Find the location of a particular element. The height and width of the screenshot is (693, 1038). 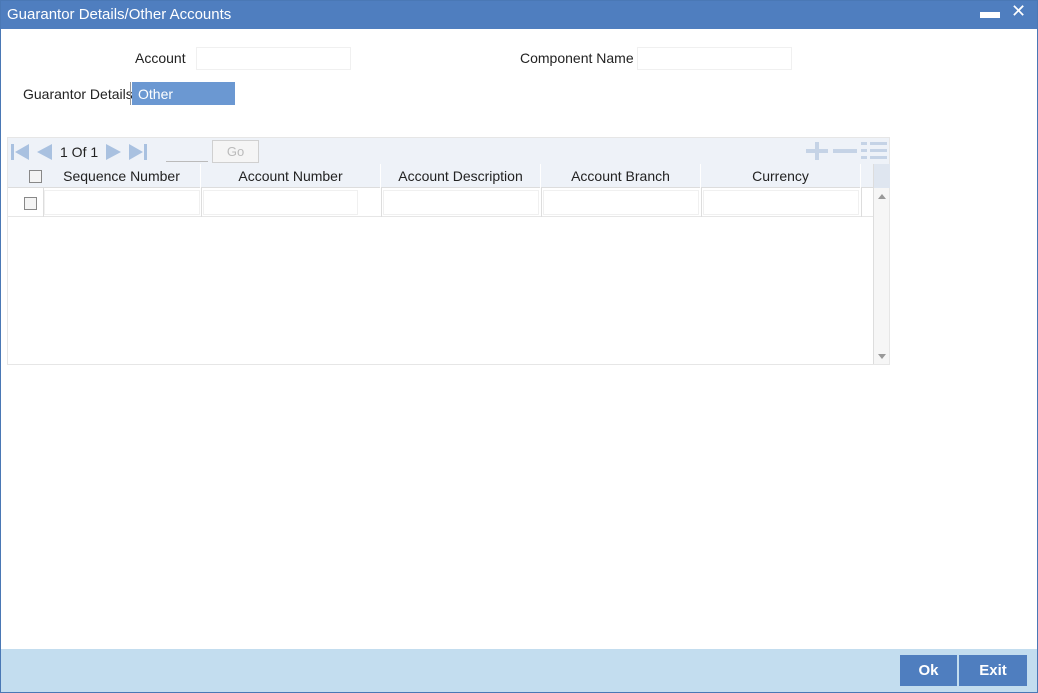

footer-bar: Ok Exit is located at coordinates (519, 670).